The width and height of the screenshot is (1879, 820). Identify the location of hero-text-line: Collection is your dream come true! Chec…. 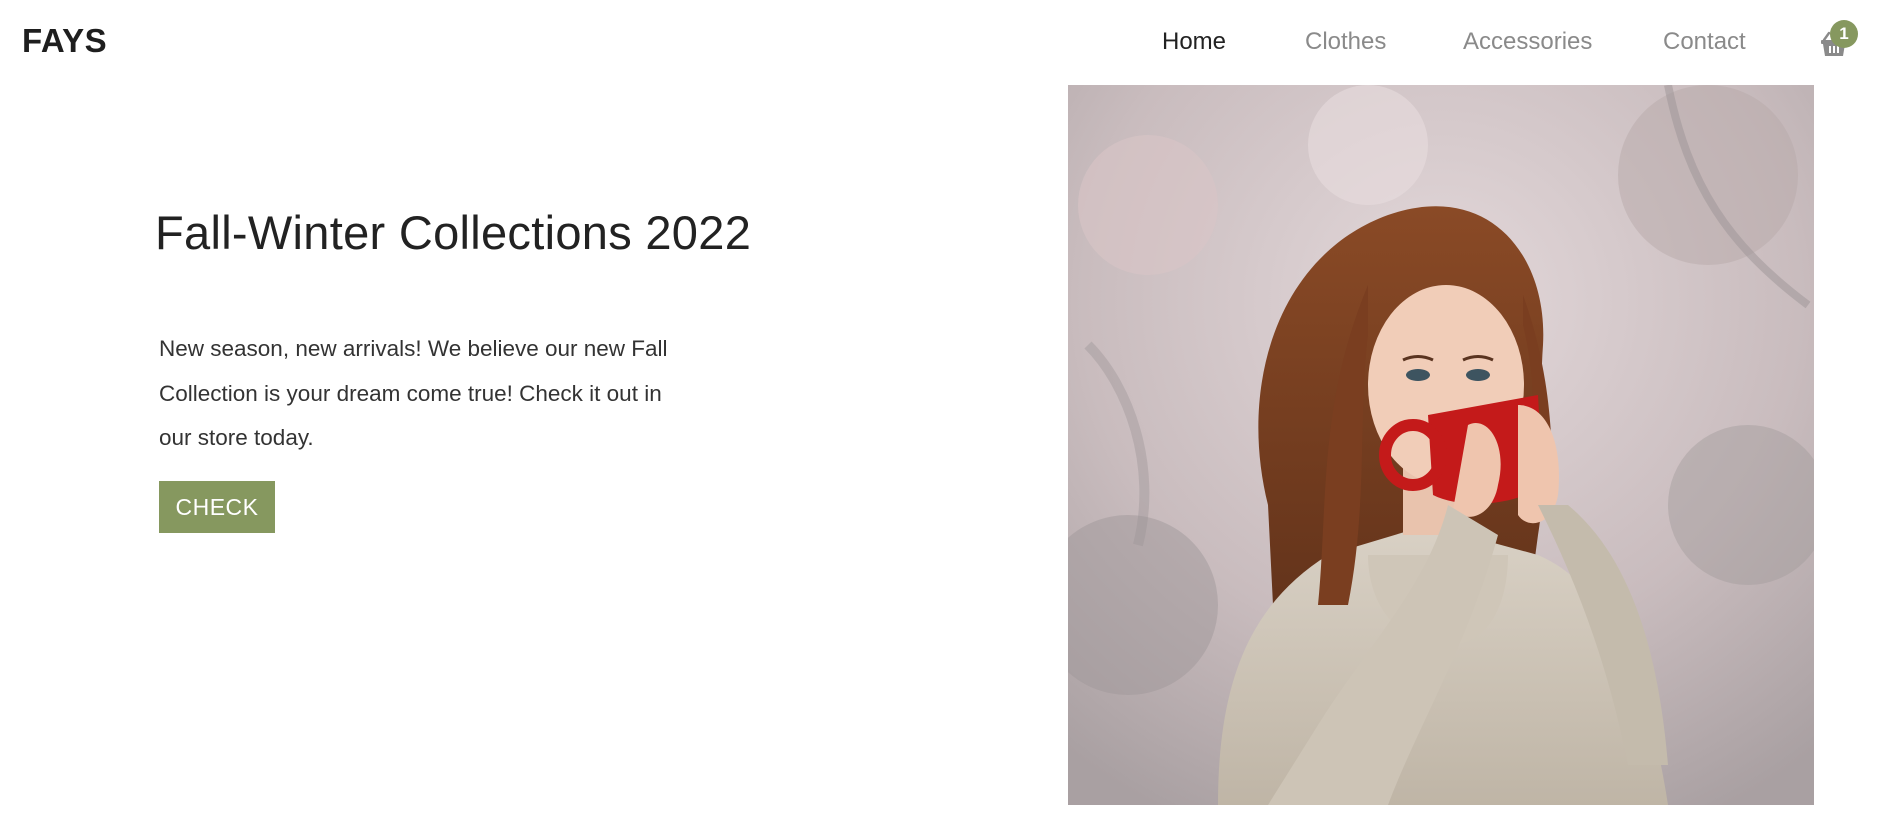
(410, 393).